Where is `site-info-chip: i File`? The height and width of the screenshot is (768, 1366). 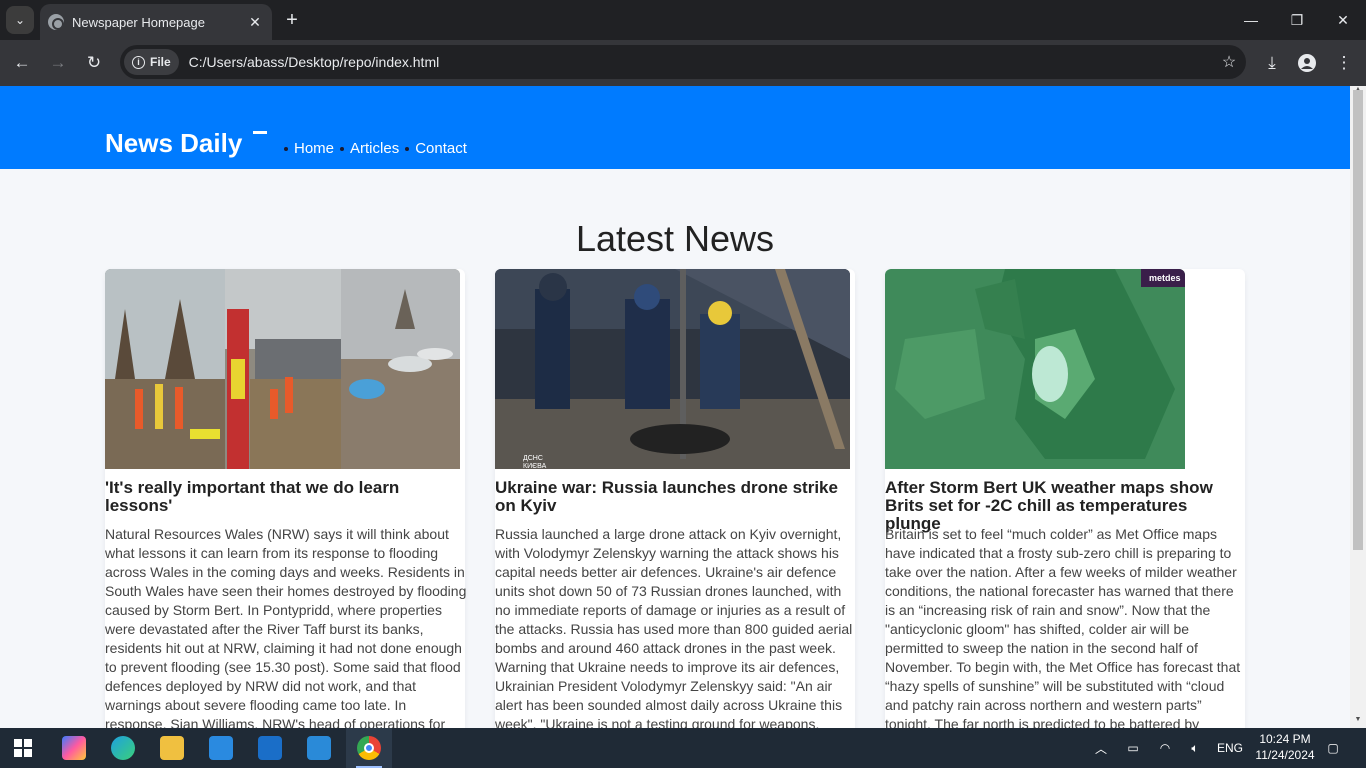
site-info-chip: i File is located at coordinates (151, 62).